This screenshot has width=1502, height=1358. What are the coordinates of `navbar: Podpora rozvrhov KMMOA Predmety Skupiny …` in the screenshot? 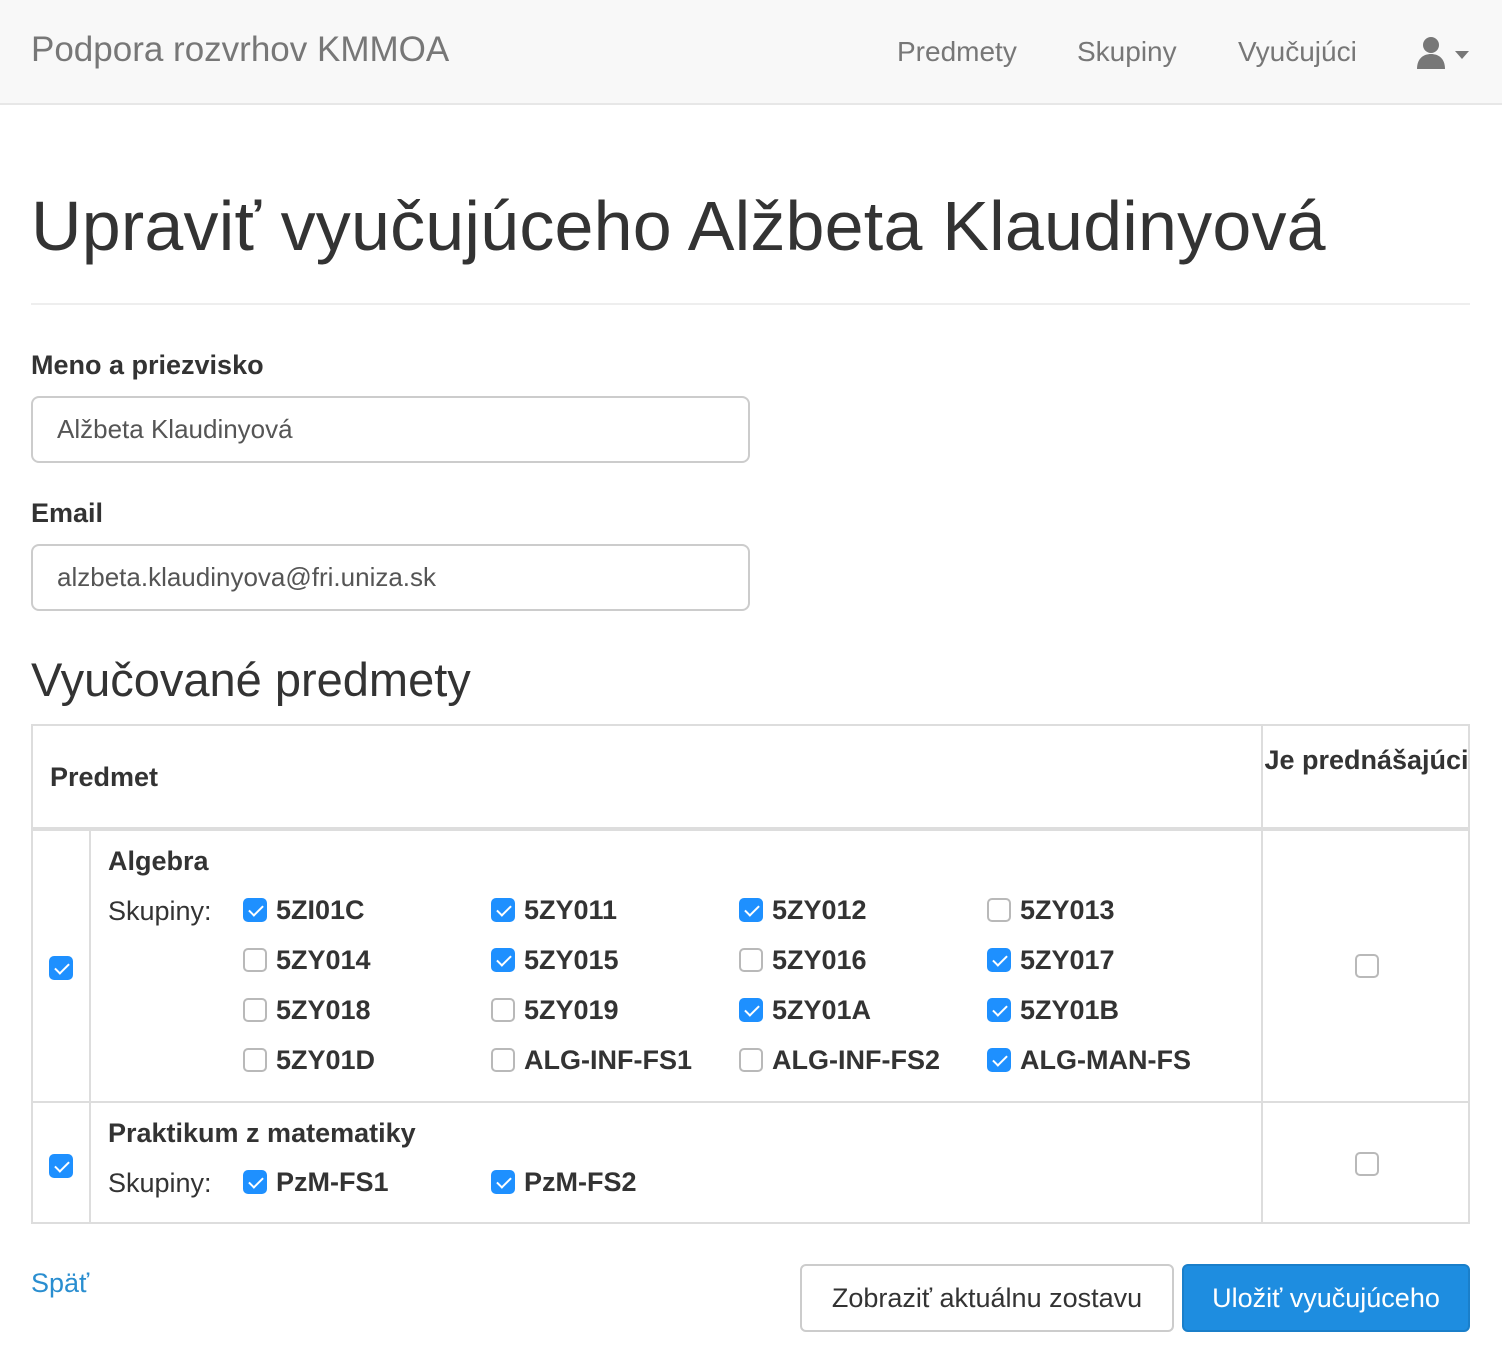 It's located at (751, 52).